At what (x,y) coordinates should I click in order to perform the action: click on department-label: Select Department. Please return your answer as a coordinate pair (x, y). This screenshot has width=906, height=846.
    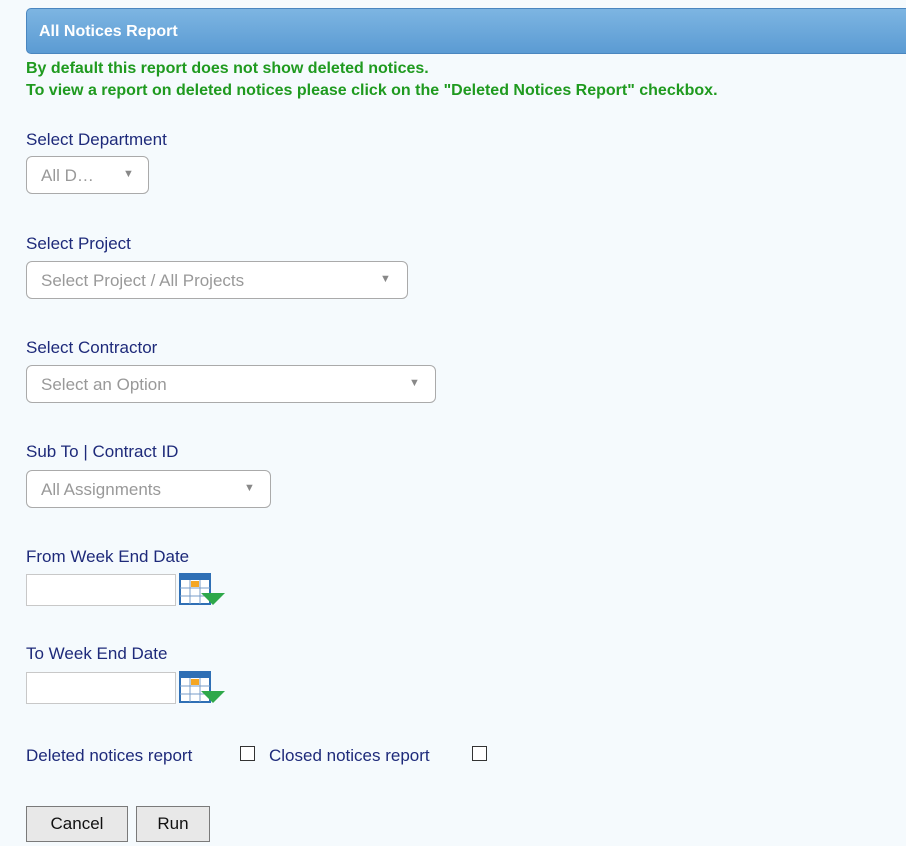
    Looking at the image, I should click on (96, 139).